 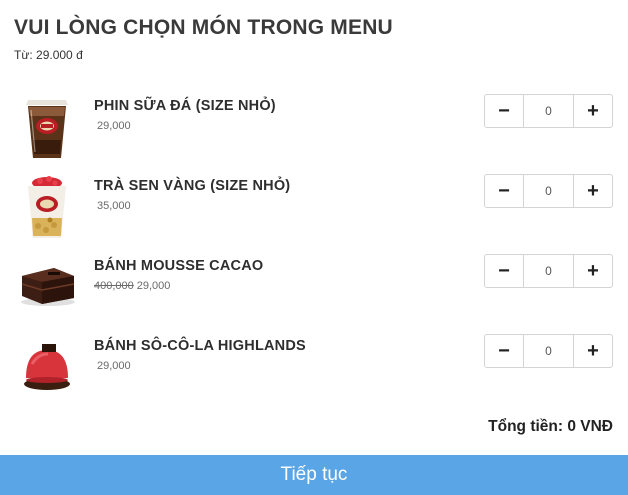 I want to click on iced-coffee-cup-icon, so click(x=47, y=129).